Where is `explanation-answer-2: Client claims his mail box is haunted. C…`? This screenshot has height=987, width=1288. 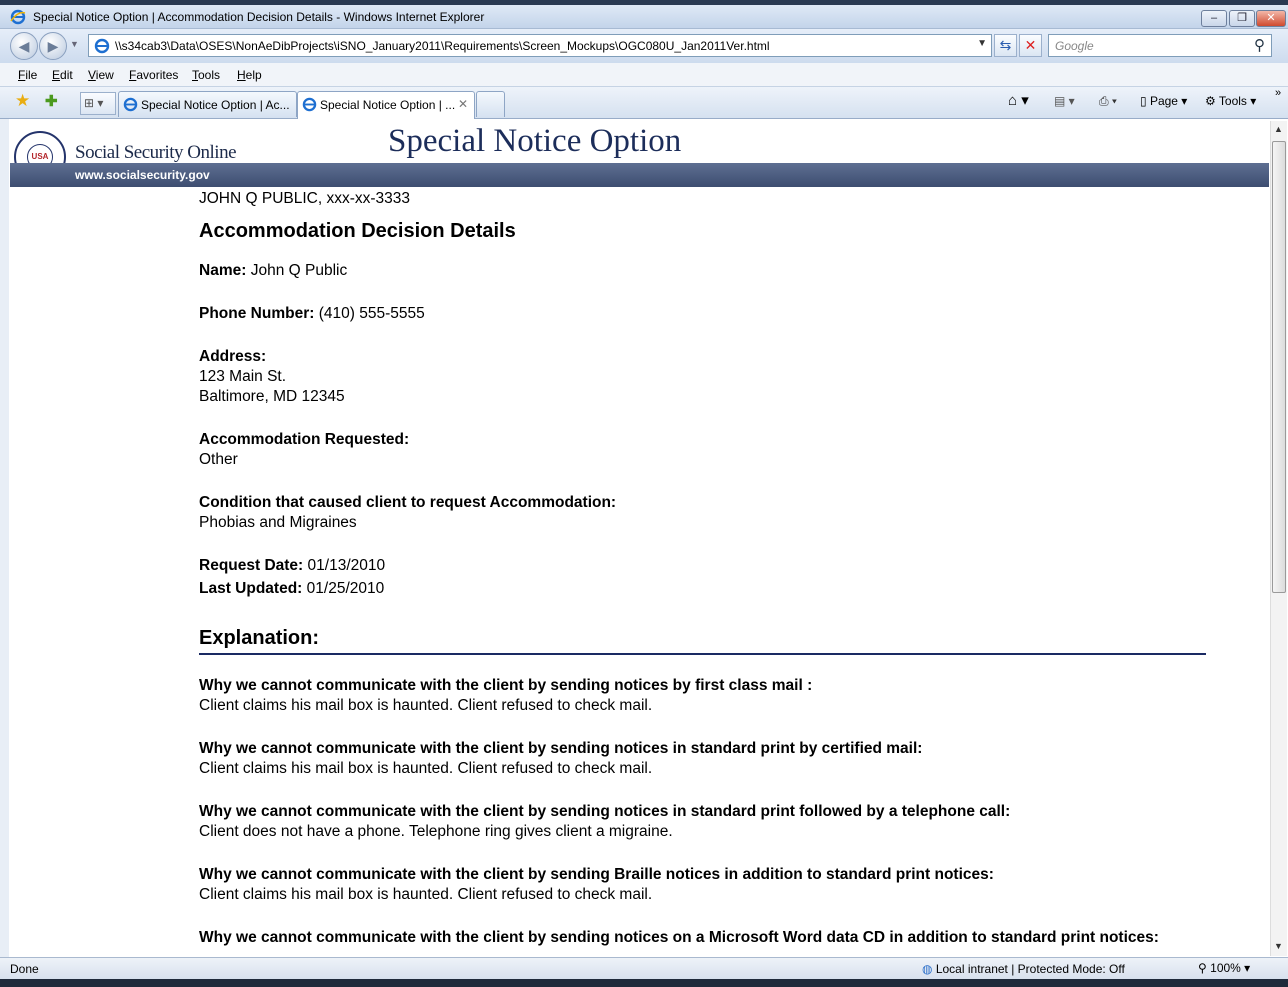 explanation-answer-2: Client claims his mail box is haunted. C… is located at coordinates (426, 768).